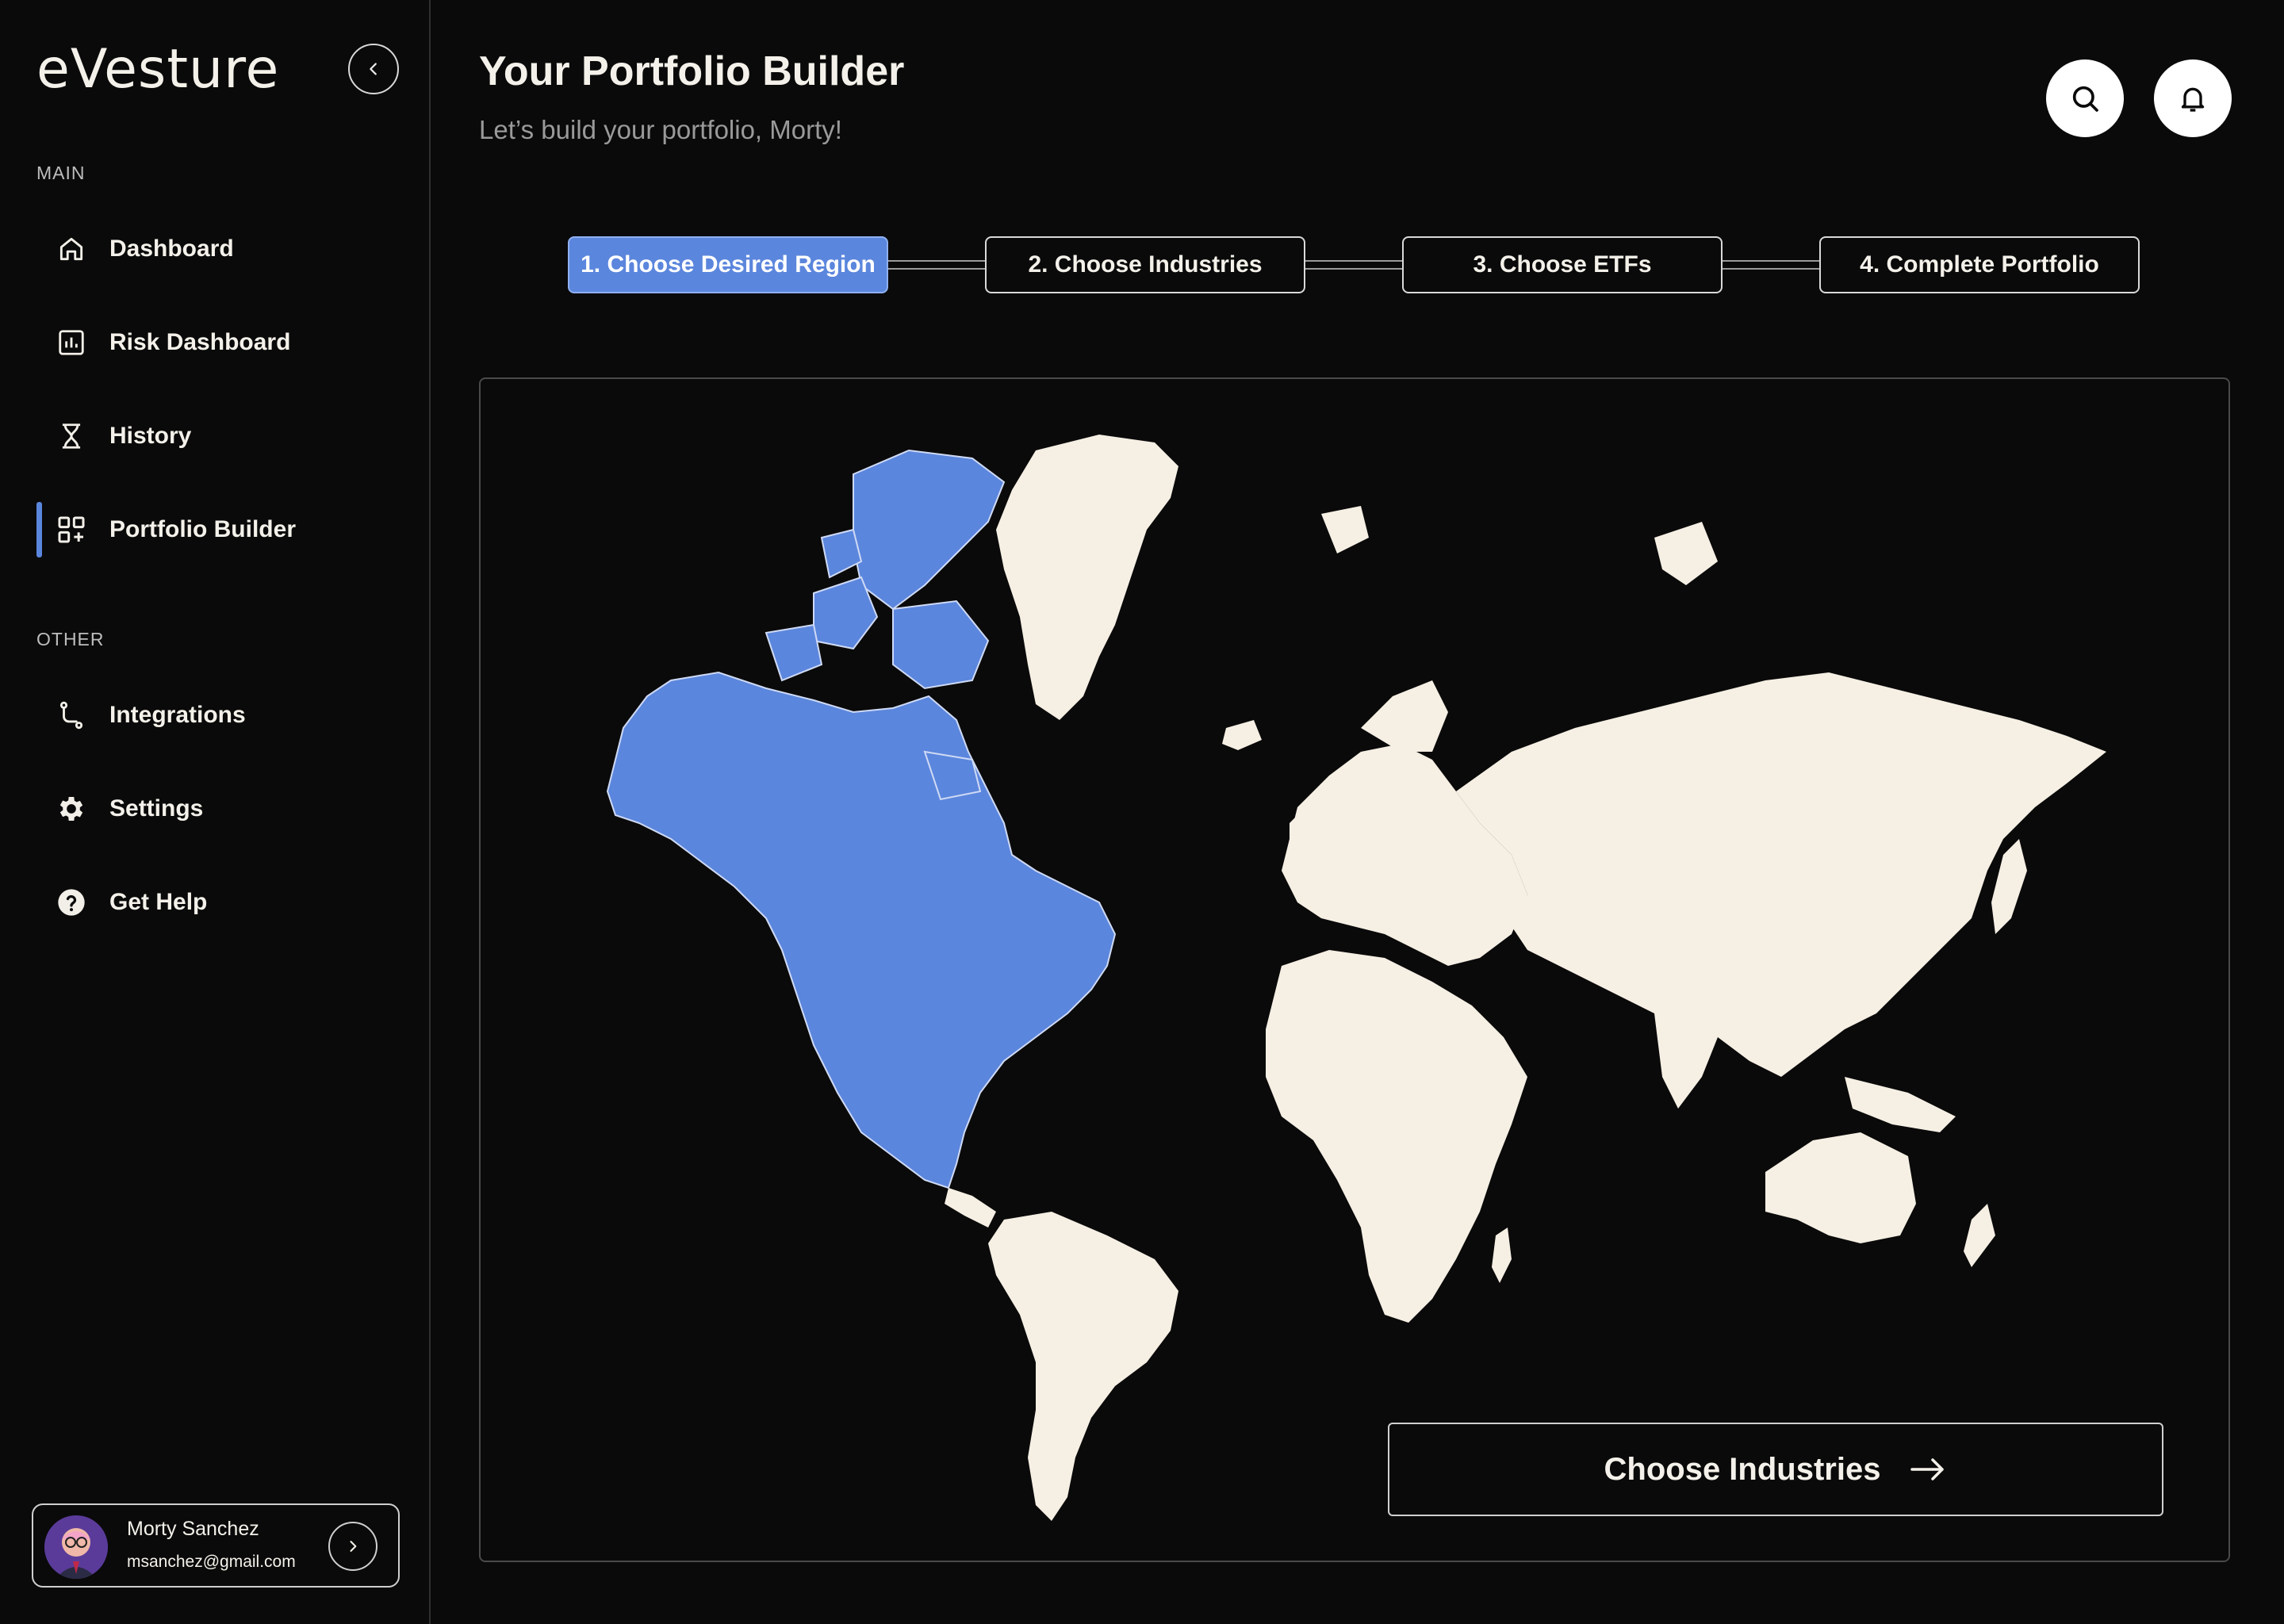 This screenshot has height=1624, width=2284. I want to click on user-email: msanchez@gmail.com, so click(211, 1562).